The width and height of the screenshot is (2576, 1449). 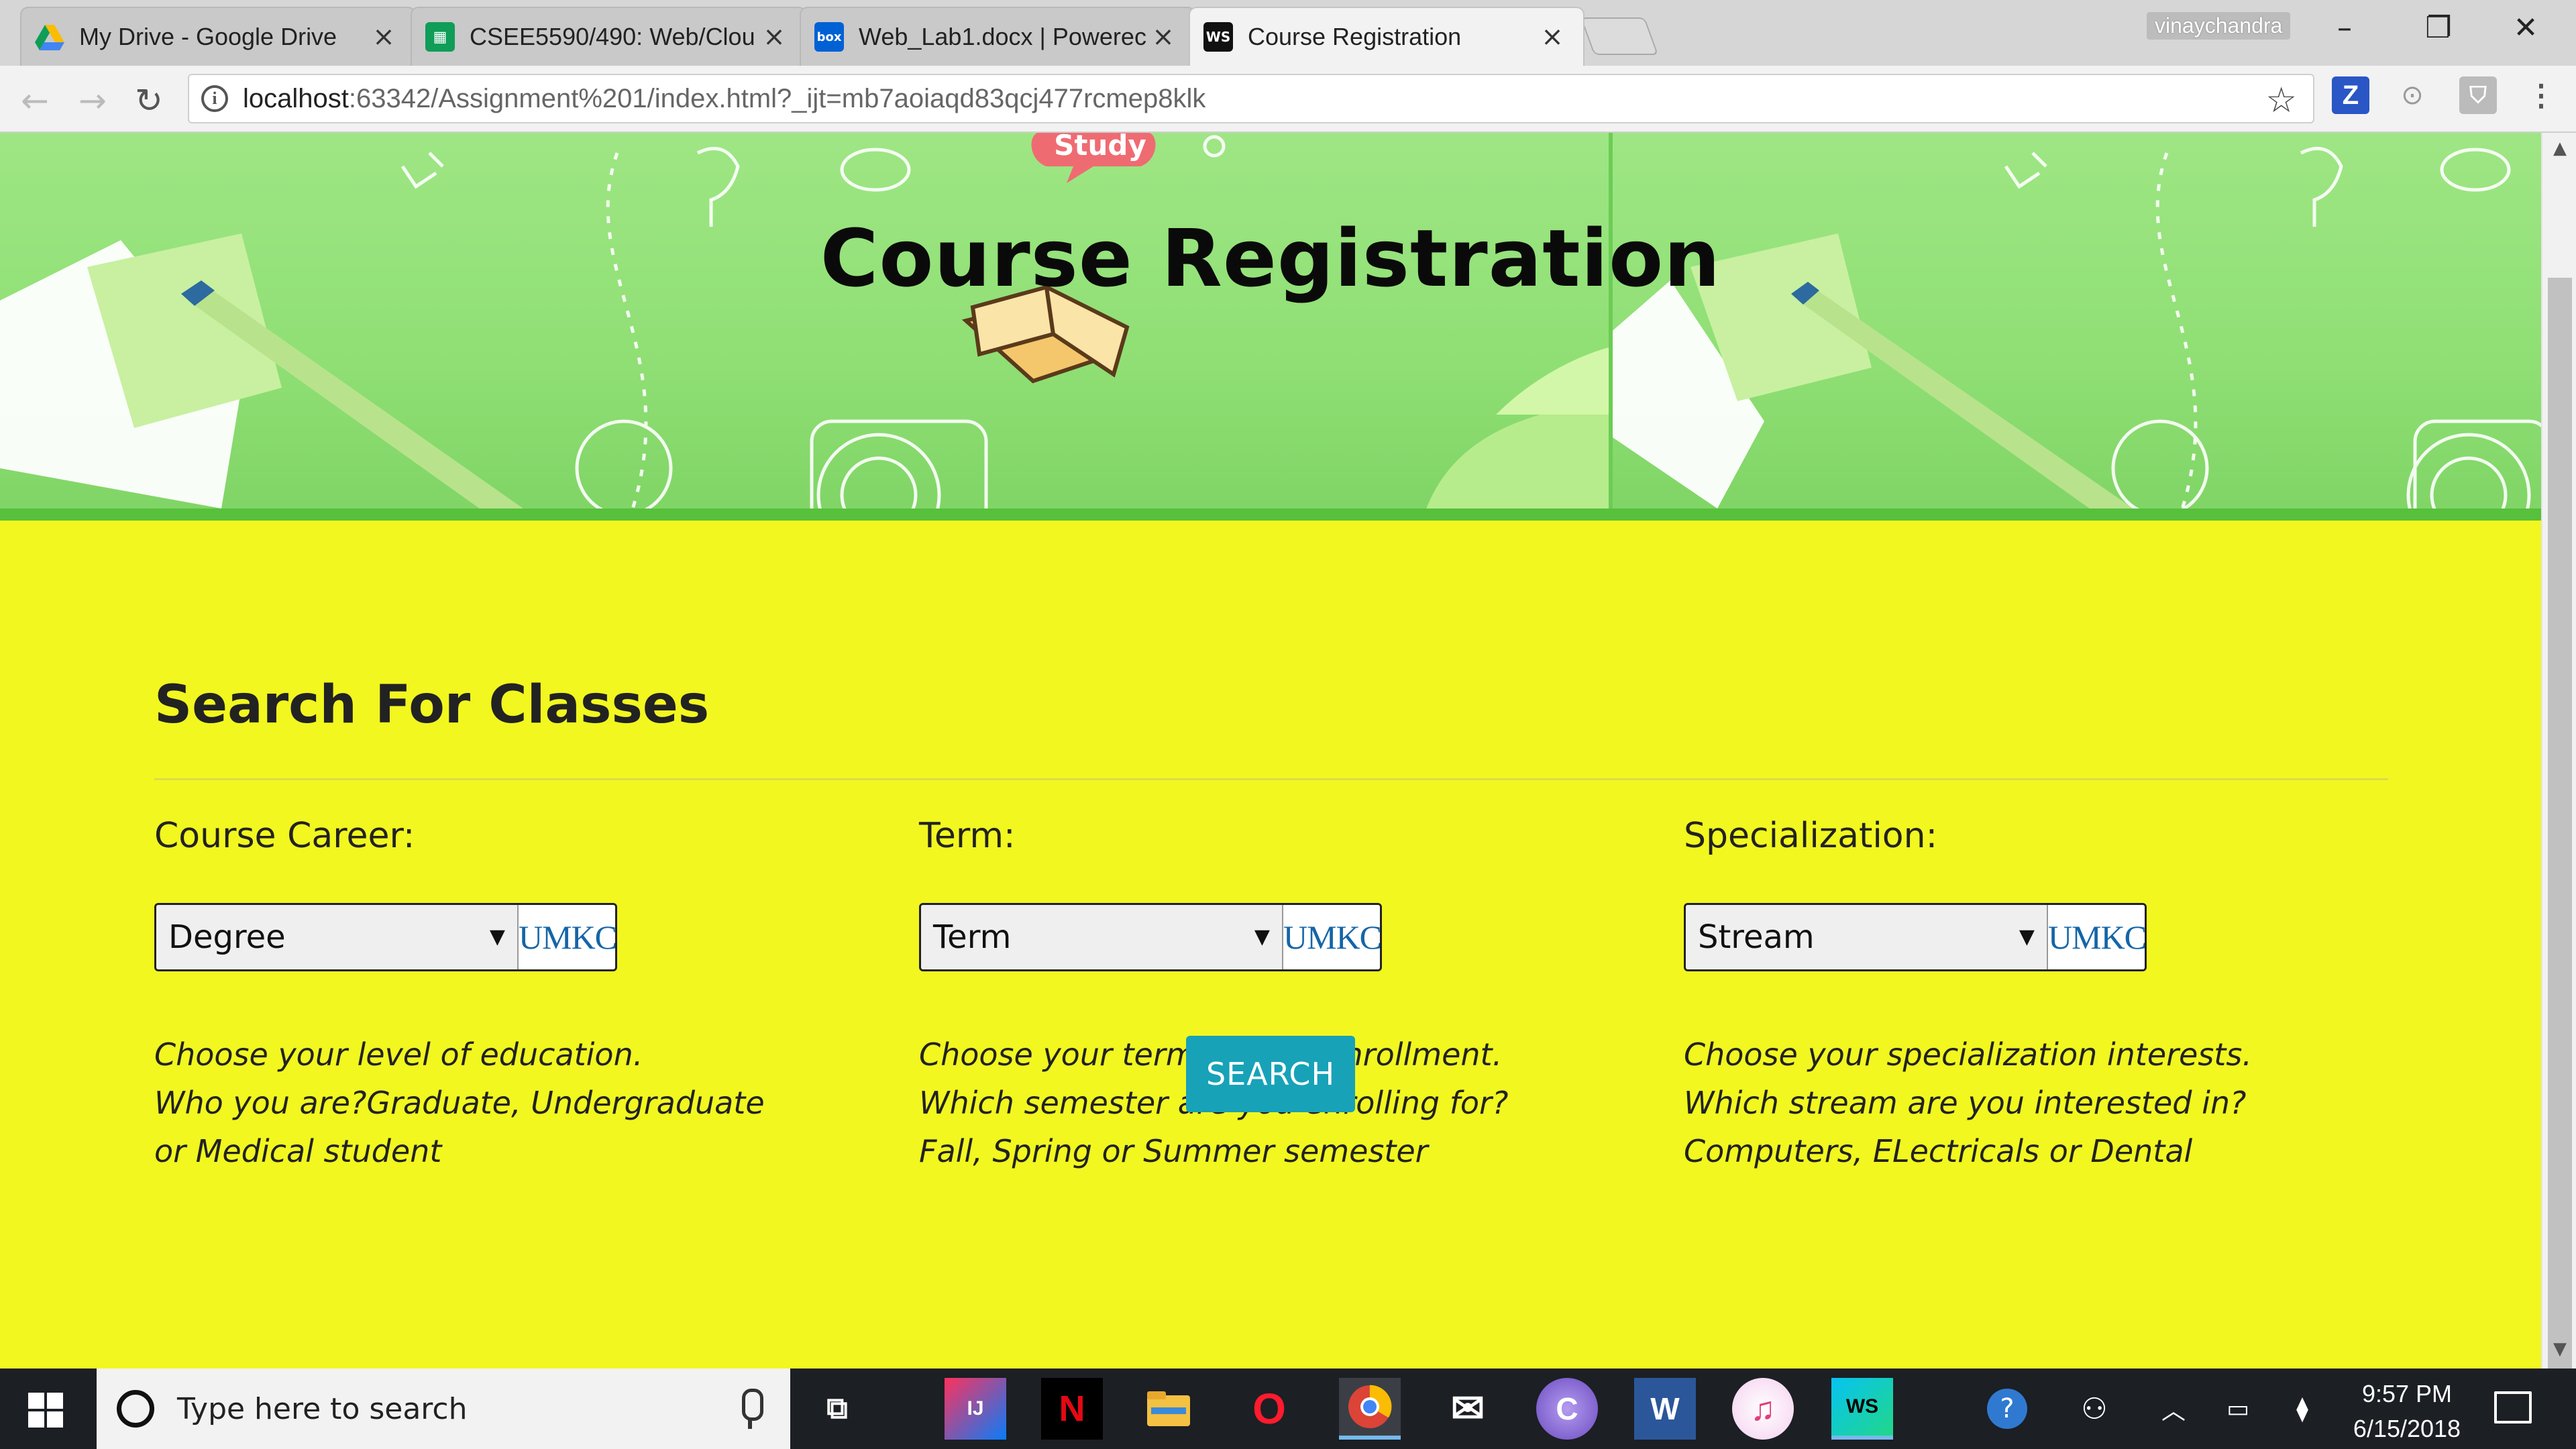 What do you see at coordinates (2559, 1352) in the screenshot?
I see `scroll-down-icon: ▼` at bounding box center [2559, 1352].